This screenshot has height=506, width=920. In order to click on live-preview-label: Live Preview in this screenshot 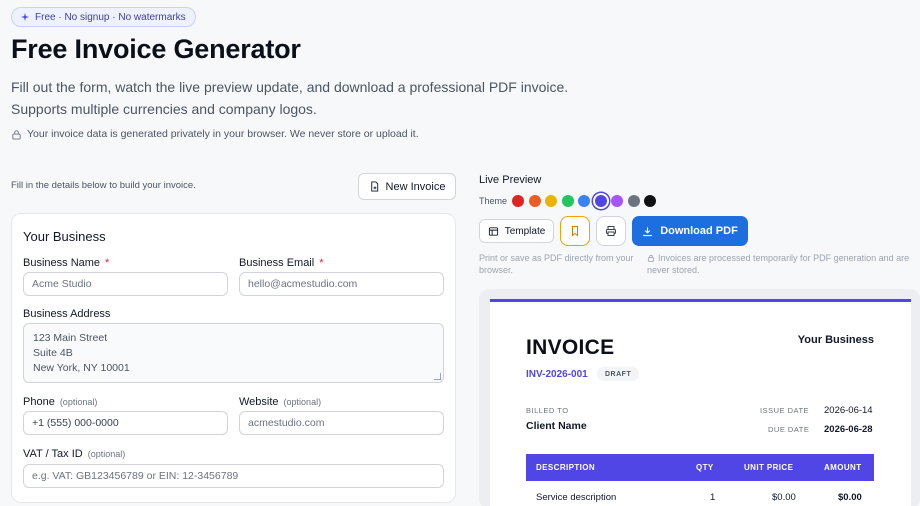, I will do `click(510, 180)`.